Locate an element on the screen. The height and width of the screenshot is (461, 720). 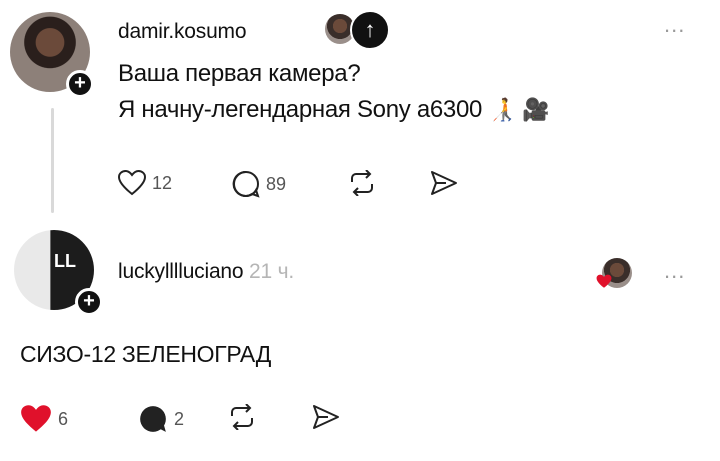
arrow-up-icon: ↑ is located at coordinates (370, 30).